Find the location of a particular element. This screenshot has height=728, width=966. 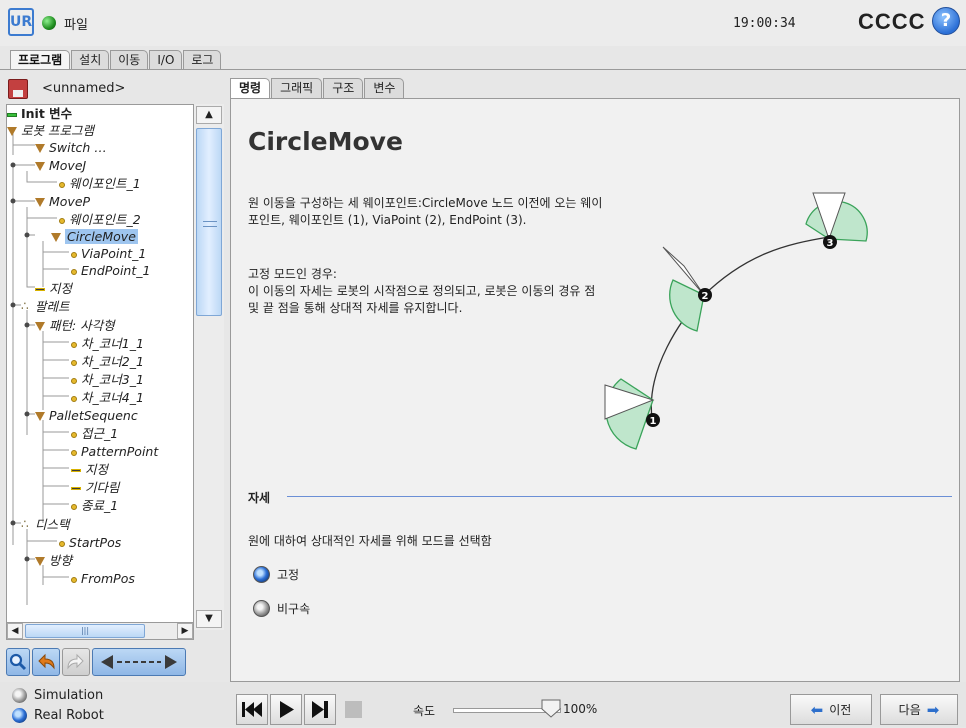

section-divider is located at coordinates (619, 496).